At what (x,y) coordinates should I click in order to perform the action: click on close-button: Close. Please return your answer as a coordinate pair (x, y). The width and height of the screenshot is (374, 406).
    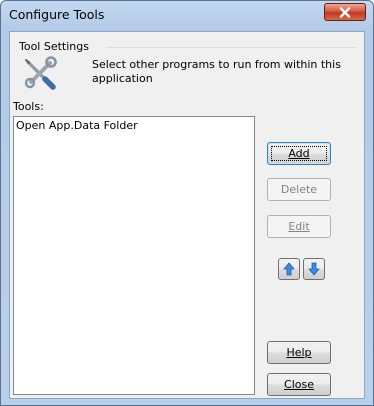
    Looking at the image, I should click on (299, 384).